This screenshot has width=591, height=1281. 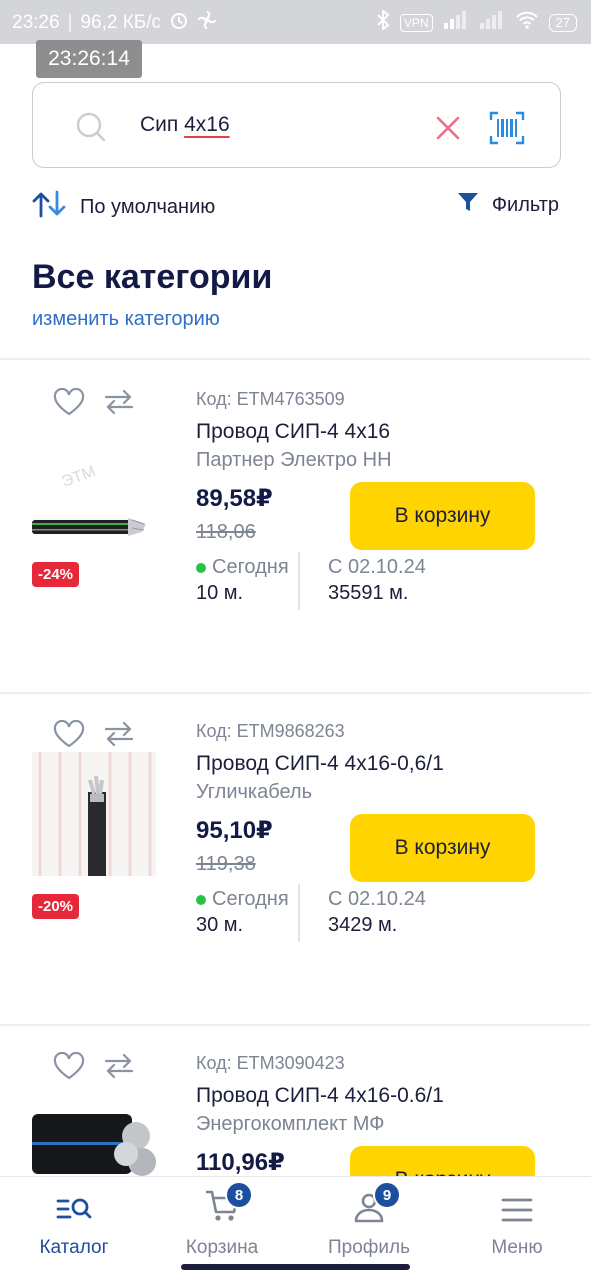 What do you see at coordinates (220, 925) in the screenshot?
I see `qty-today: 30 м.` at bounding box center [220, 925].